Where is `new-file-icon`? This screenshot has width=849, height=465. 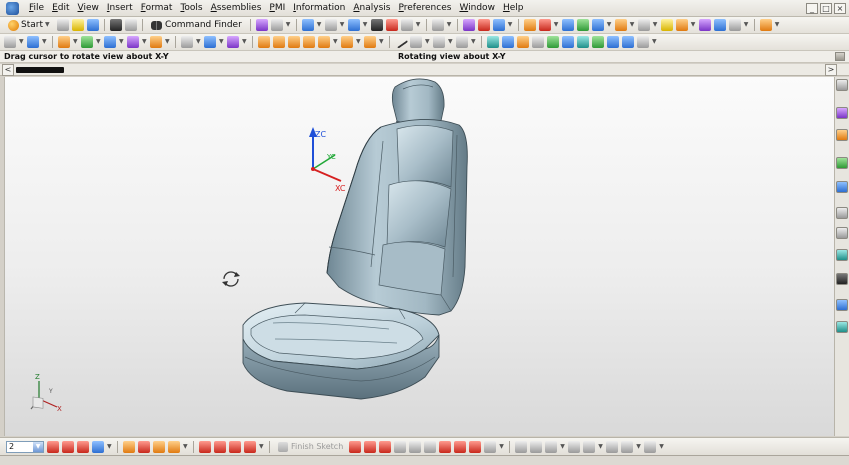 new-file-icon is located at coordinates (63, 25).